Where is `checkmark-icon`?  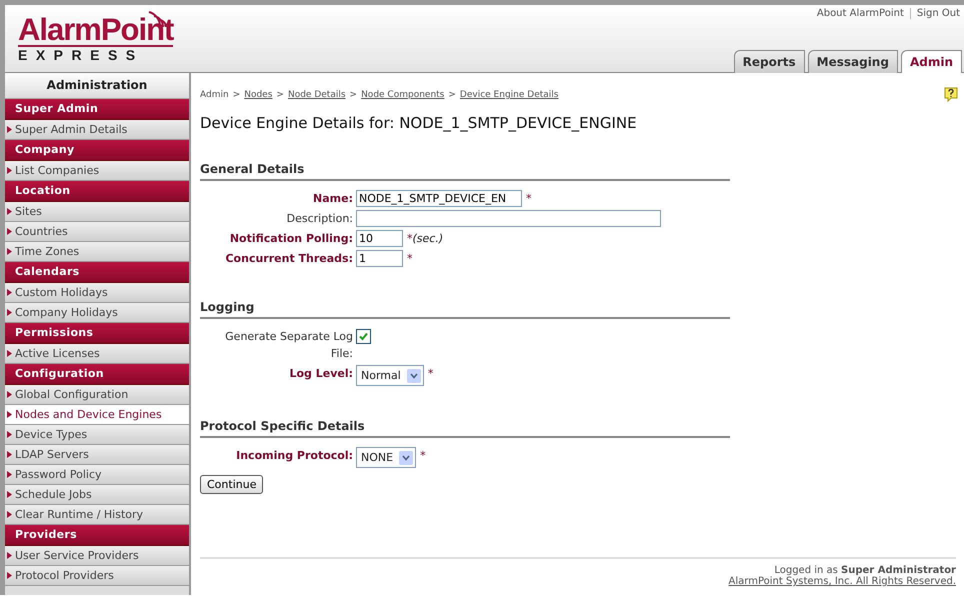 checkmark-icon is located at coordinates (363, 336).